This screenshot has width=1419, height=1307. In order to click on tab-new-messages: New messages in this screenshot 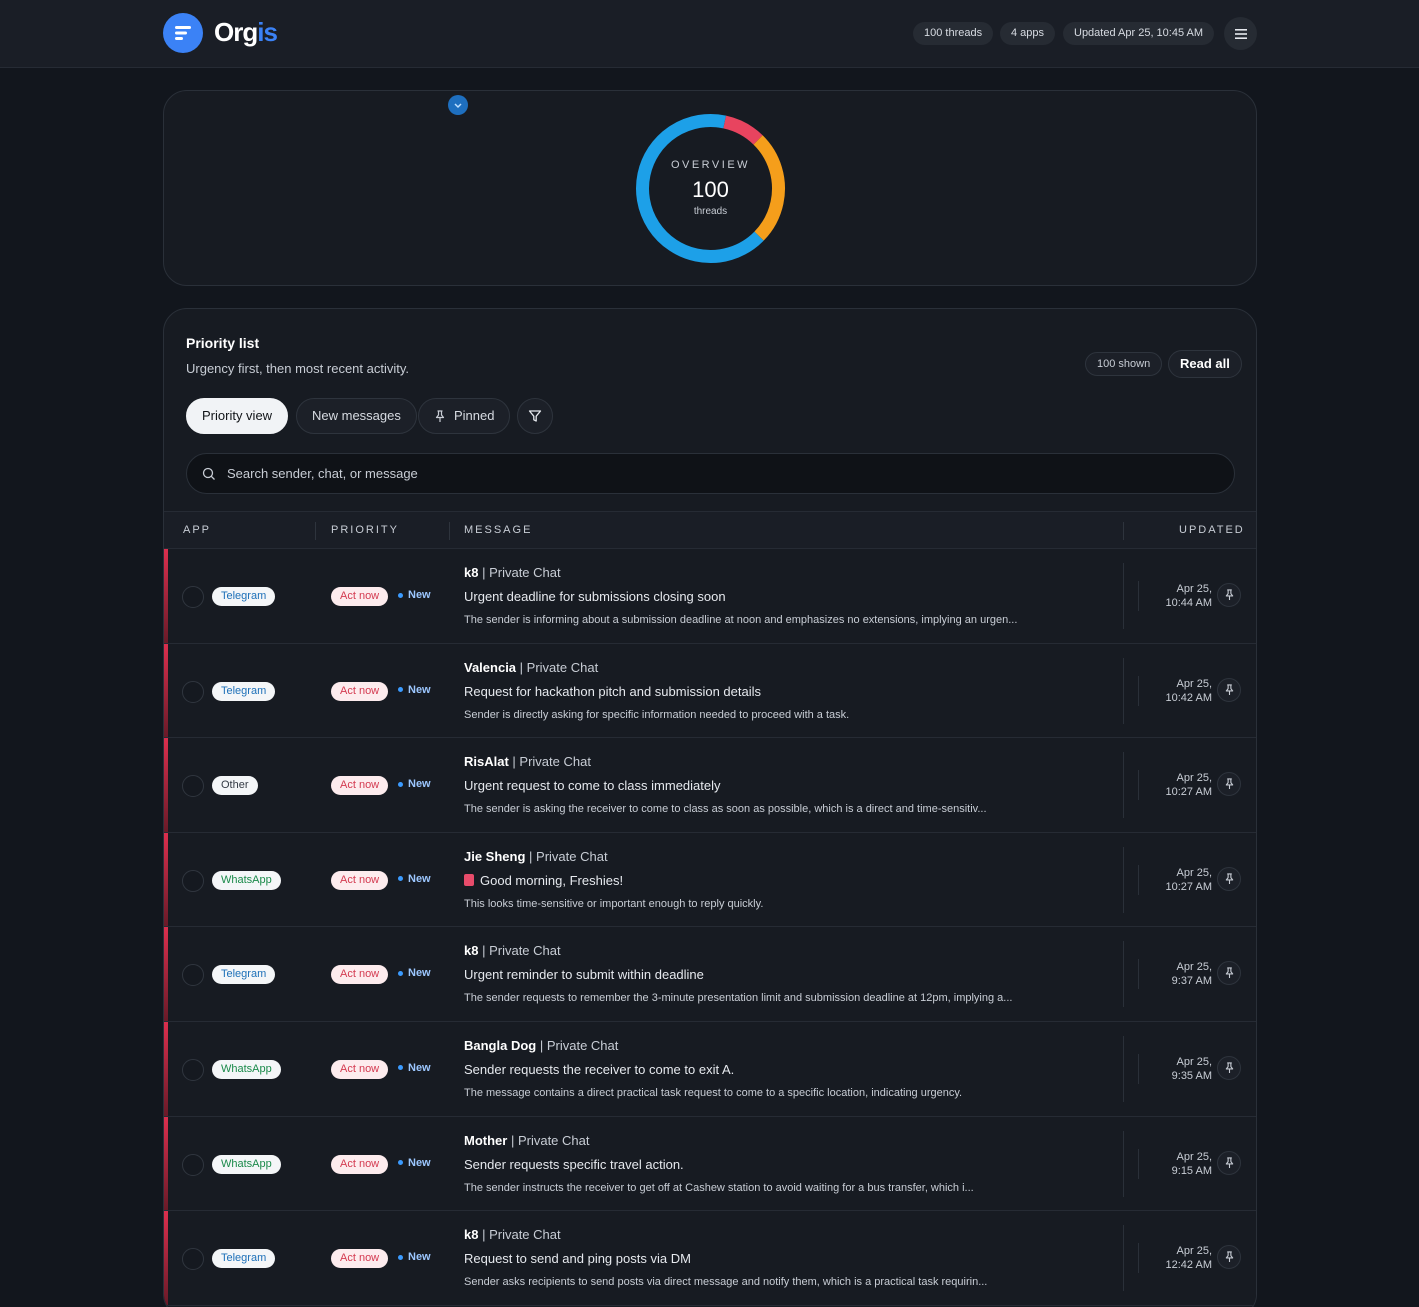, I will do `click(356, 416)`.